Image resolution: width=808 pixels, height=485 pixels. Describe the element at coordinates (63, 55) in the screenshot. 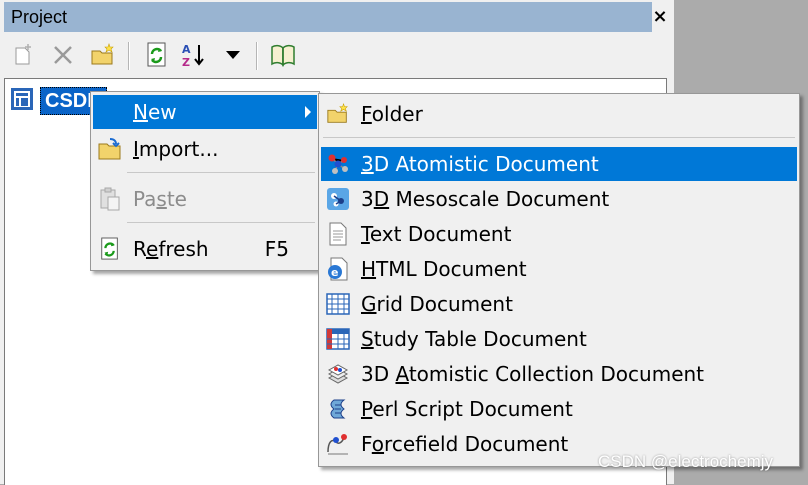

I see `delete-icon` at that location.